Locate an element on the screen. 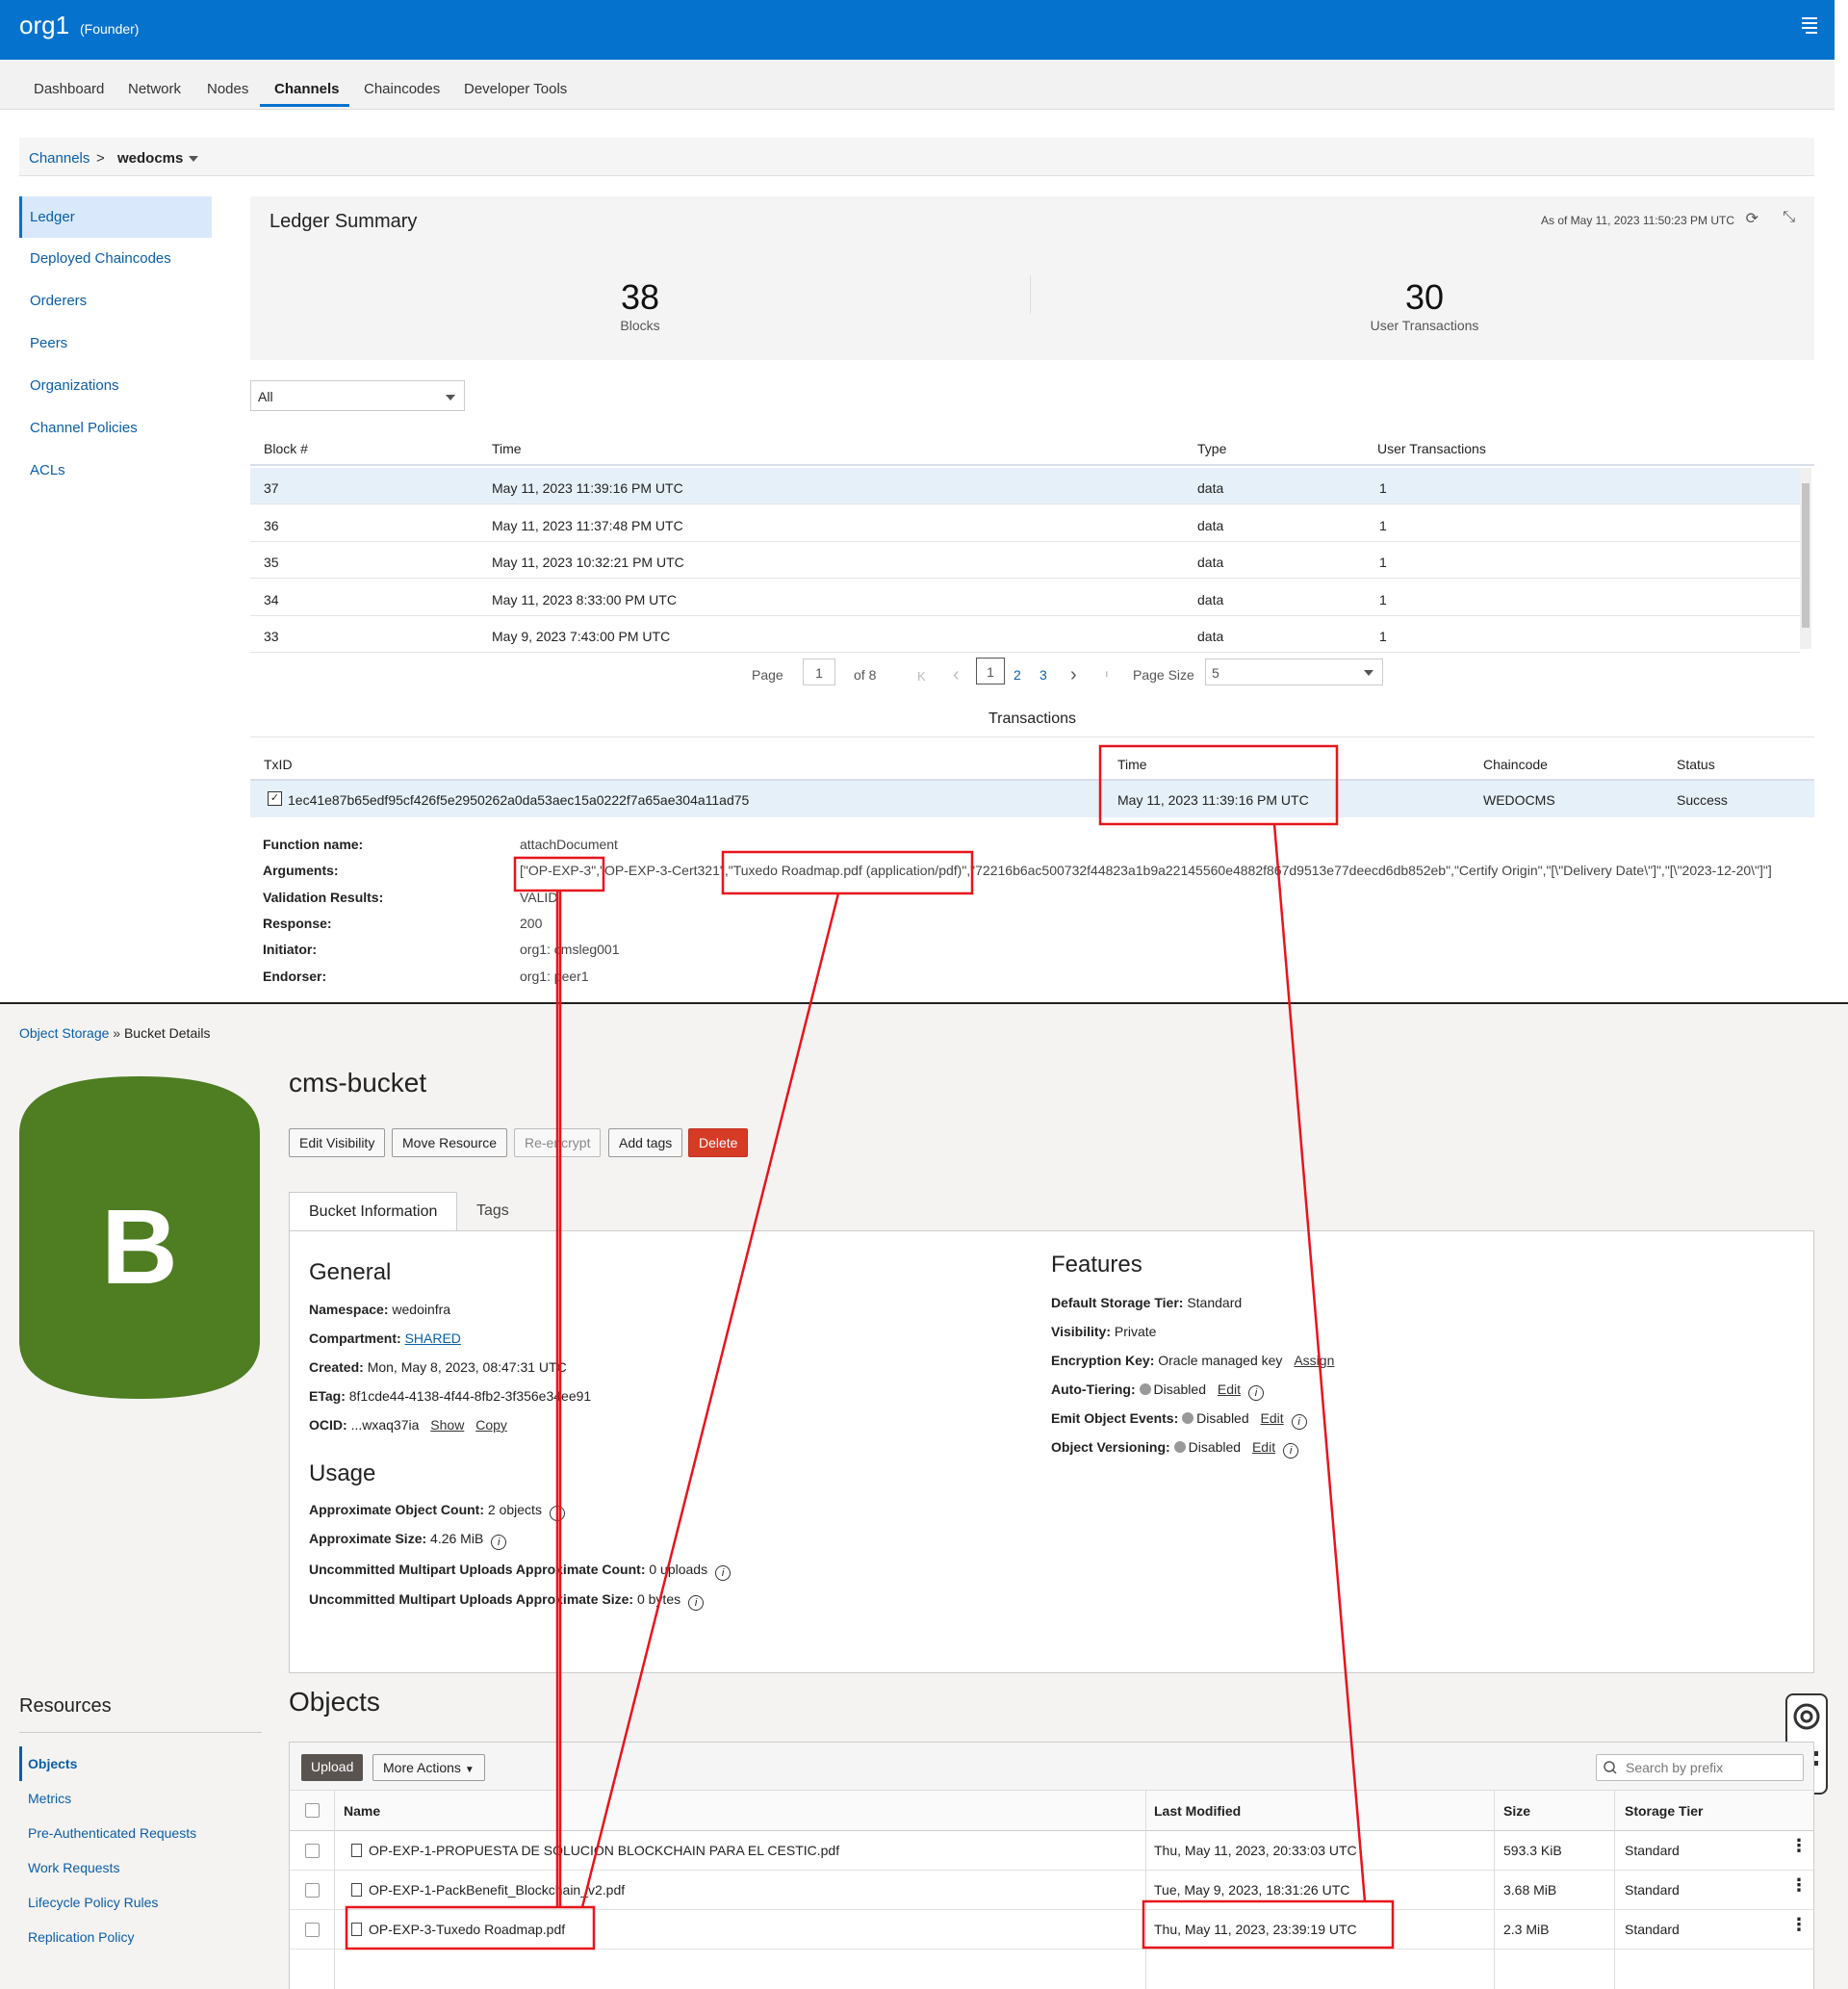 The image size is (1848, 1989). blocks-scrollbar is located at coordinates (1805, 559).